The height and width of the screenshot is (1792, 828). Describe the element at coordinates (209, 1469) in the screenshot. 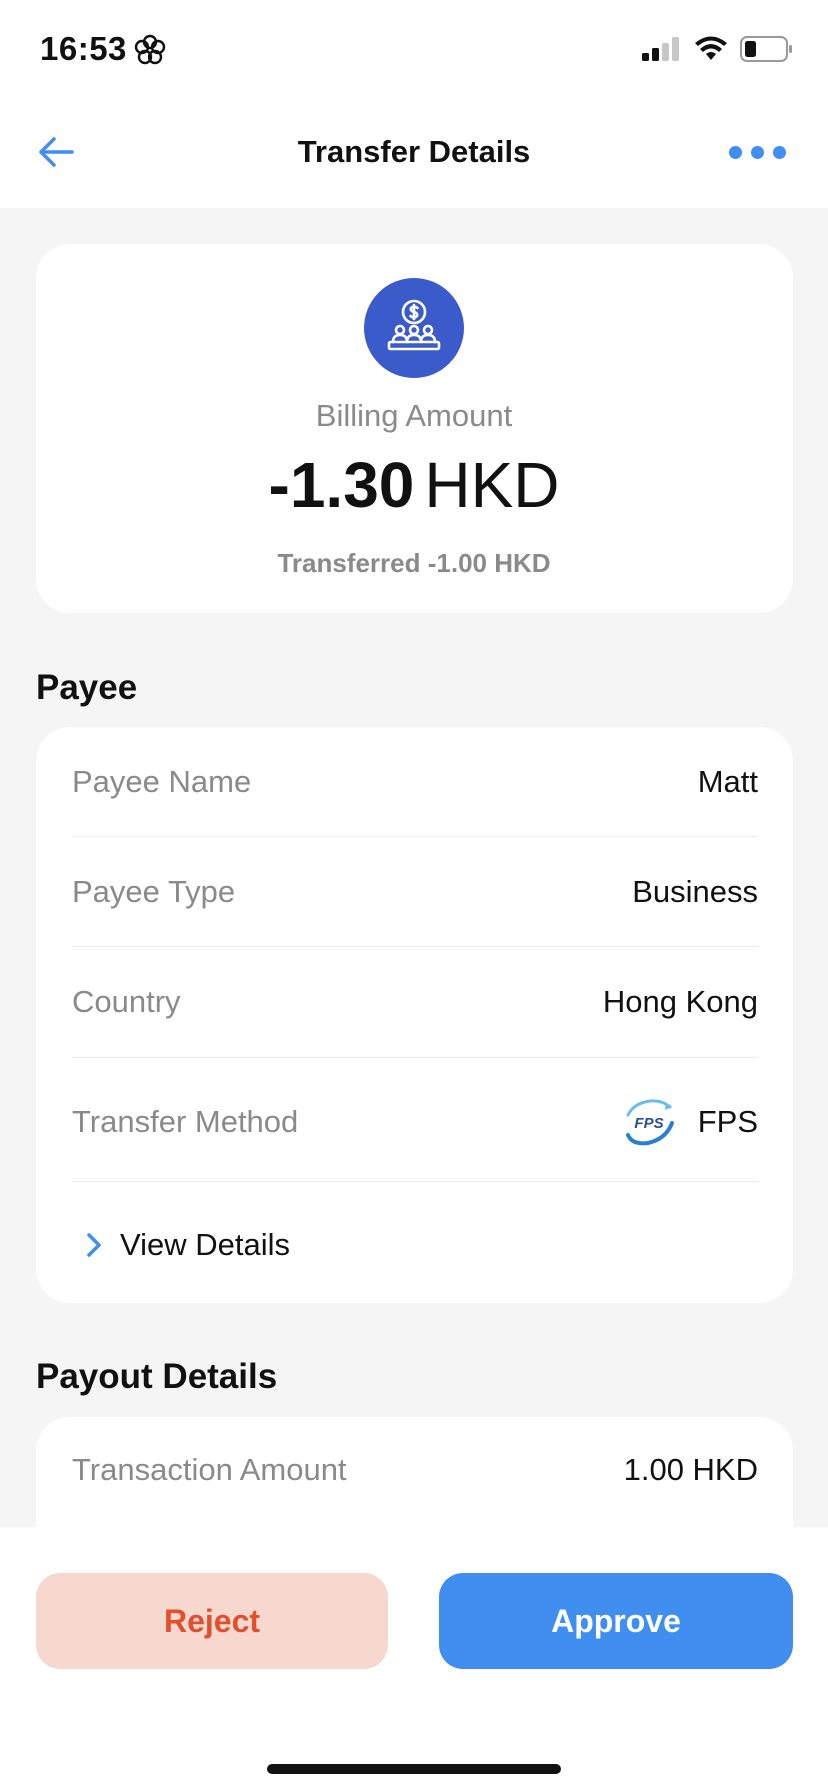

I see `row-label: Transaction Amount` at that location.